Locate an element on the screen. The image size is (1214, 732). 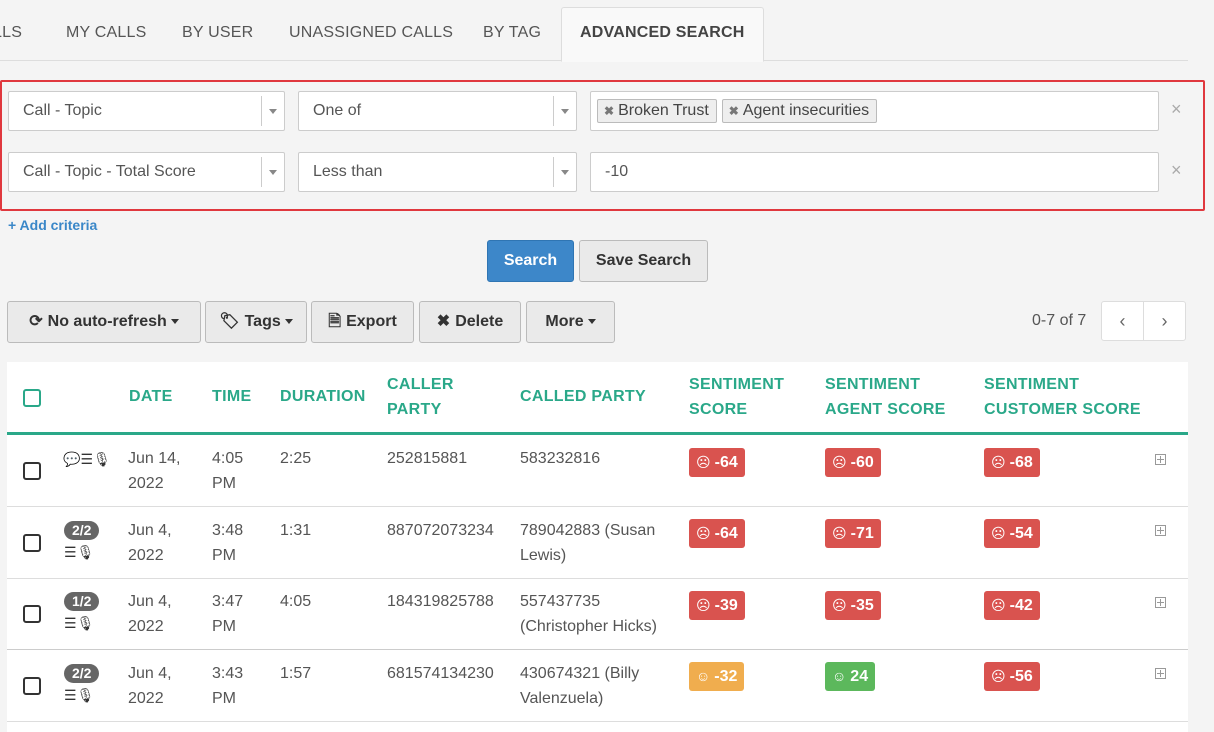
time-cell: 3:47 PM is located at coordinates (227, 614).